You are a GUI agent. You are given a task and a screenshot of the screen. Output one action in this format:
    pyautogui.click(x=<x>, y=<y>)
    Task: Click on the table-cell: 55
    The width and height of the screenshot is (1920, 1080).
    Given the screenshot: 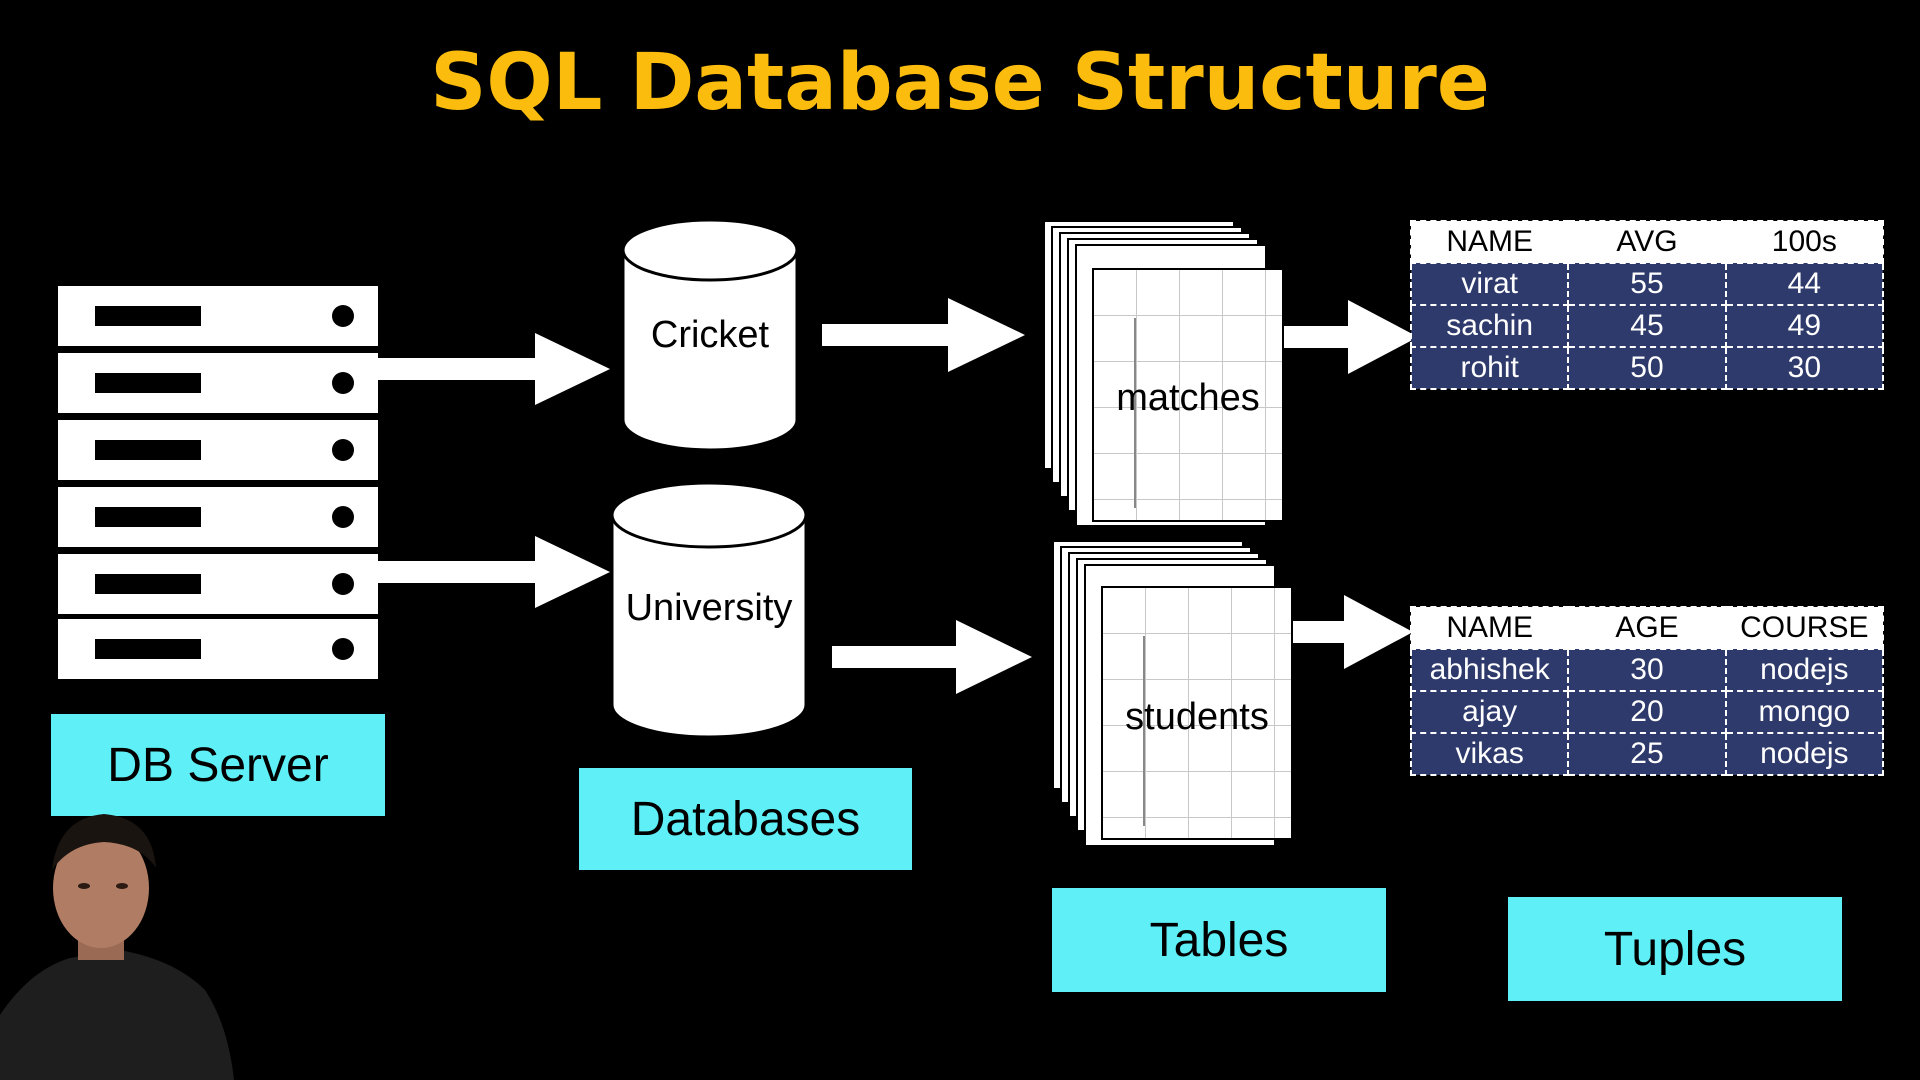 What is the action you would take?
    pyautogui.click(x=1647, y=284)
    